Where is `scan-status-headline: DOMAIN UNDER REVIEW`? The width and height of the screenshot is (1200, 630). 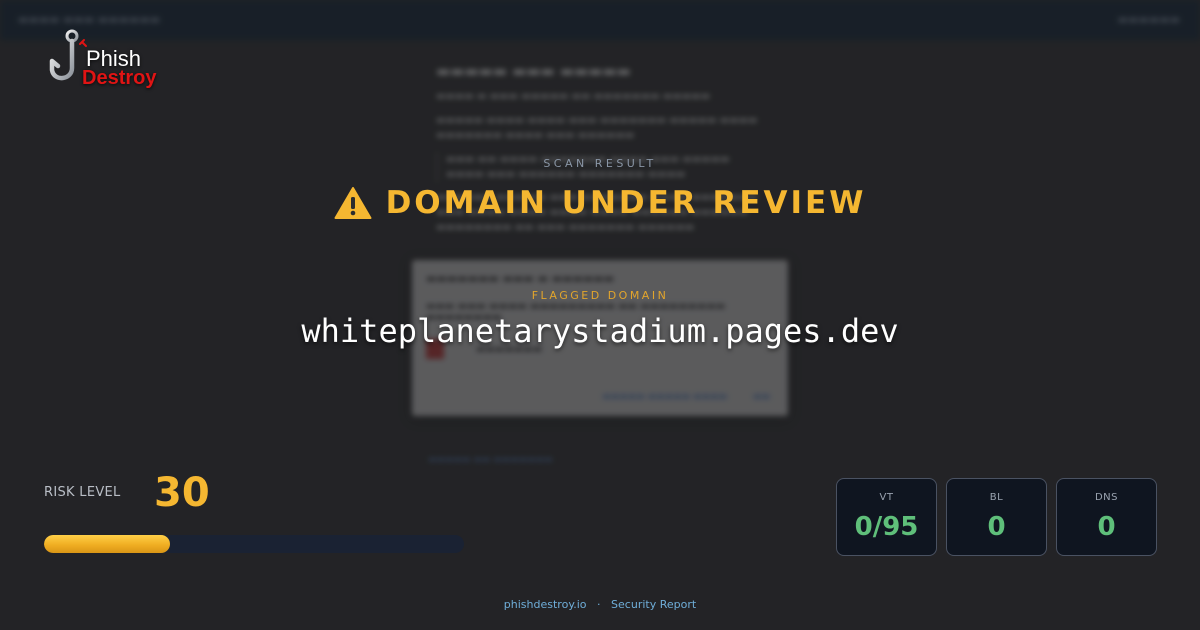
scan-status-headline: DOMAIN UNDER REVIEW is located at coordinates (600, 203).